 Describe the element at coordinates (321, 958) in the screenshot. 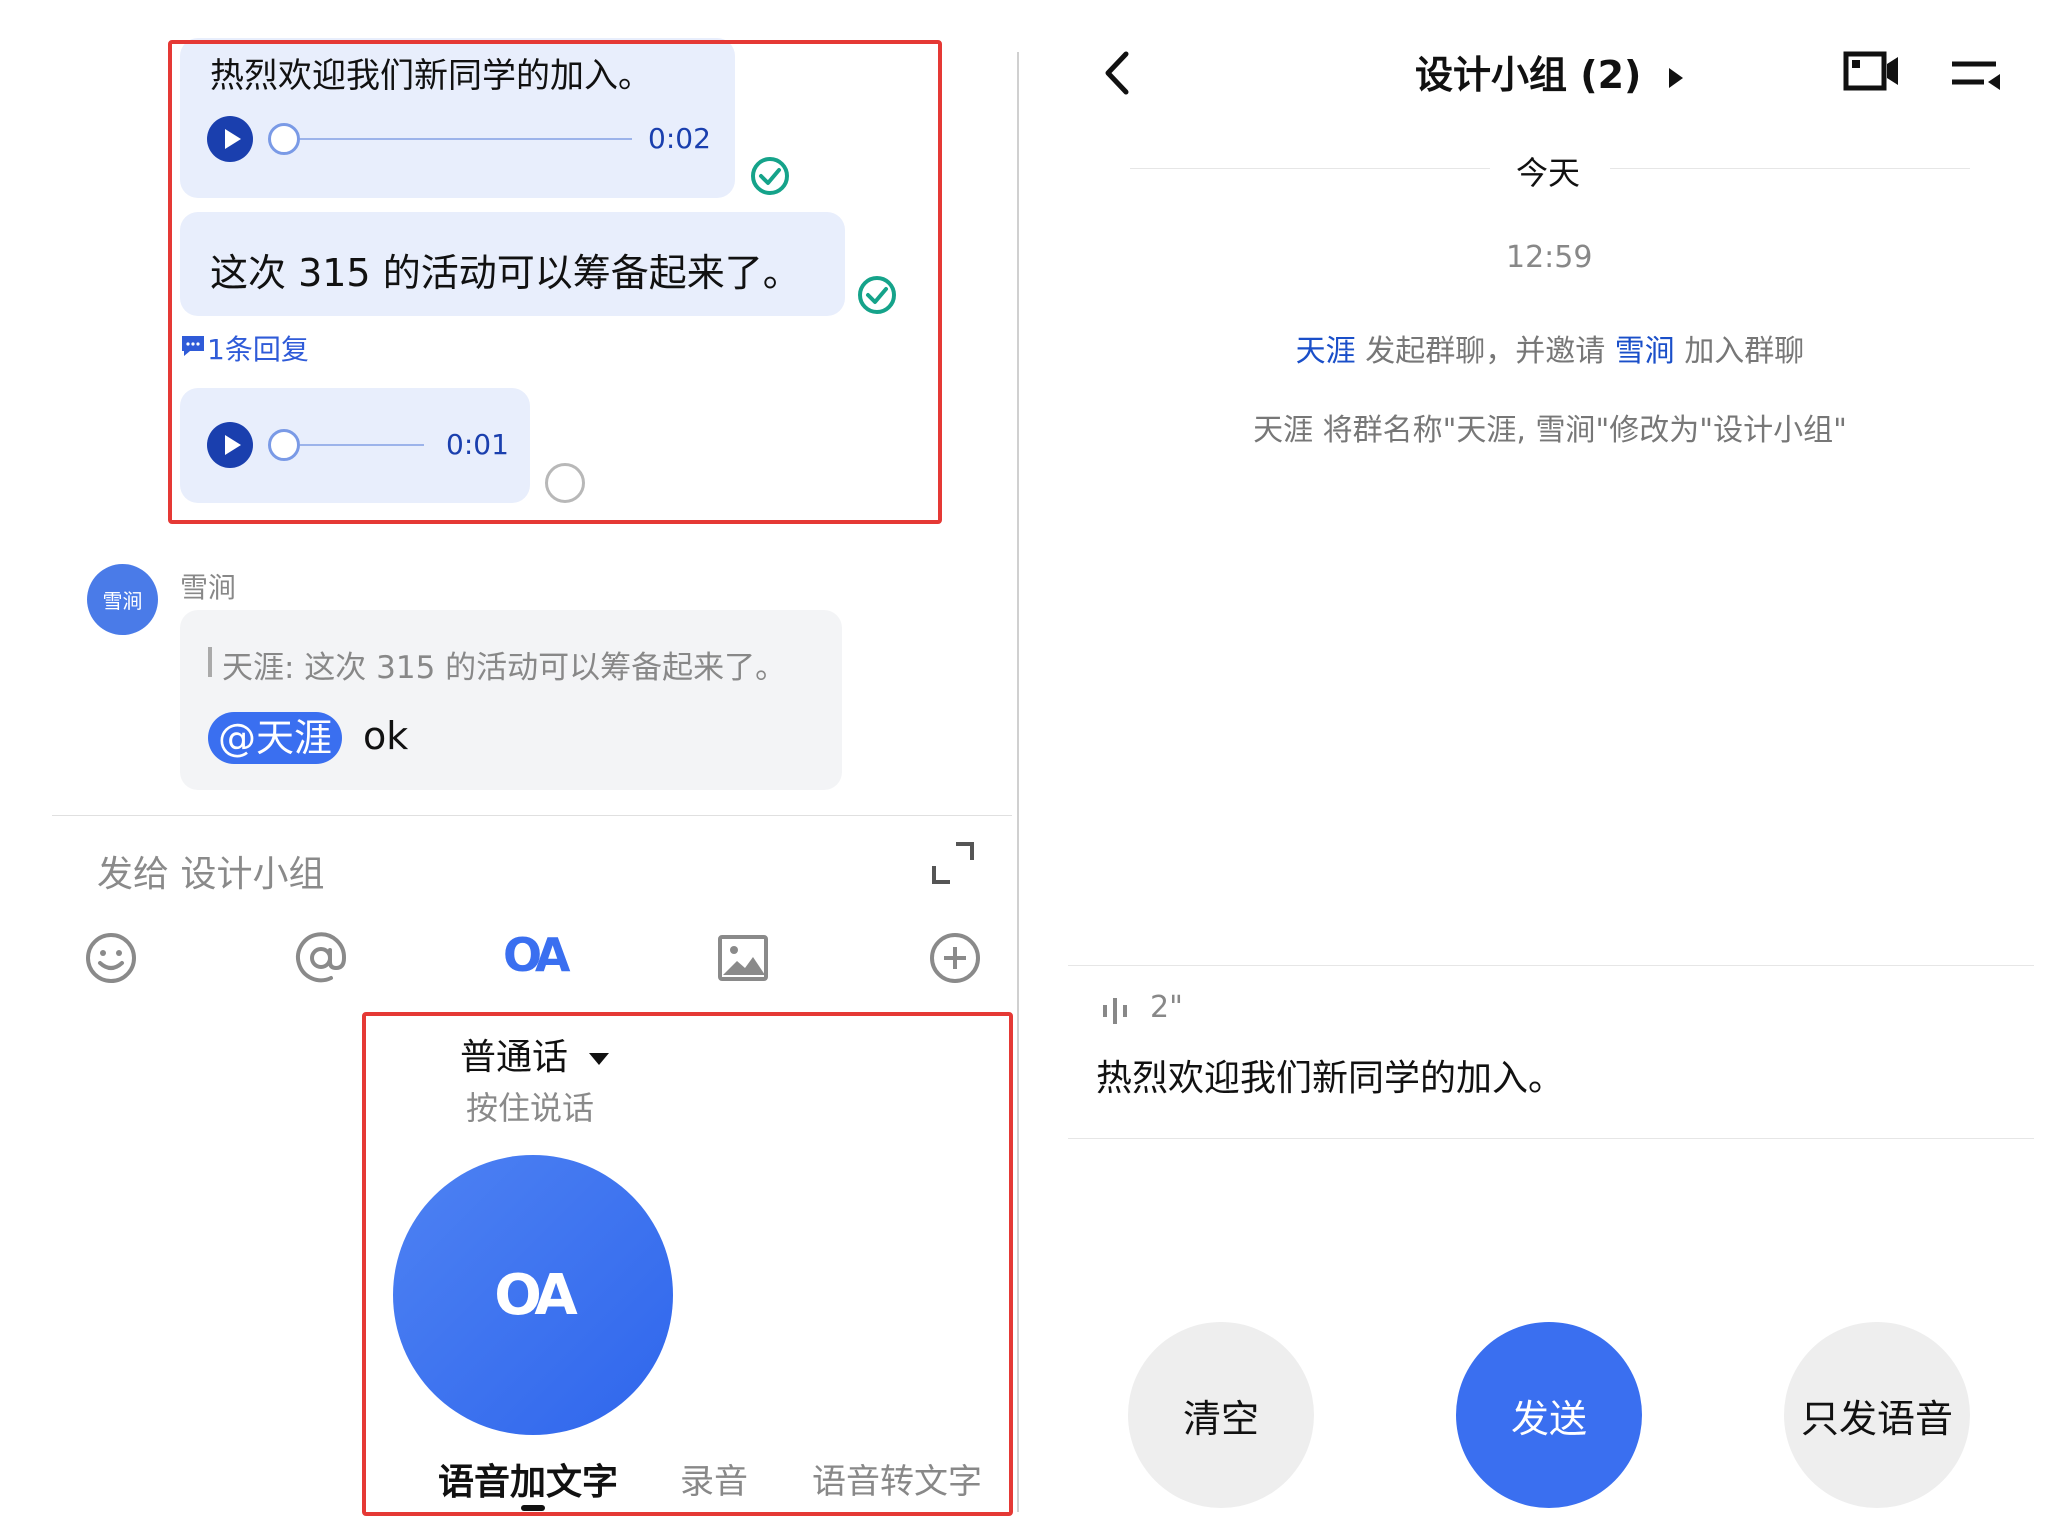

I see `at-mention-icon` at that location.